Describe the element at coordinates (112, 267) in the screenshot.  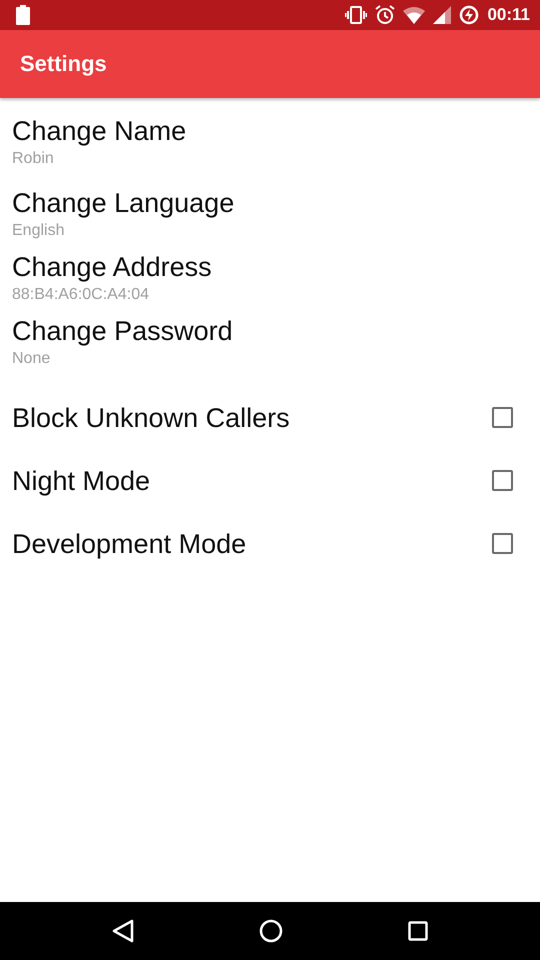
I see `setting-title: Change Address` at that location.